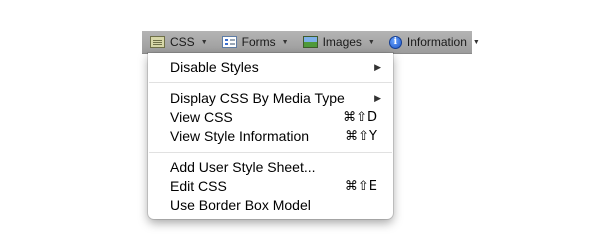 The width and height of the screenshot is (600, 250). I want to click on keyboard-shortcut: ⌘⇧E, so click(360, 186).